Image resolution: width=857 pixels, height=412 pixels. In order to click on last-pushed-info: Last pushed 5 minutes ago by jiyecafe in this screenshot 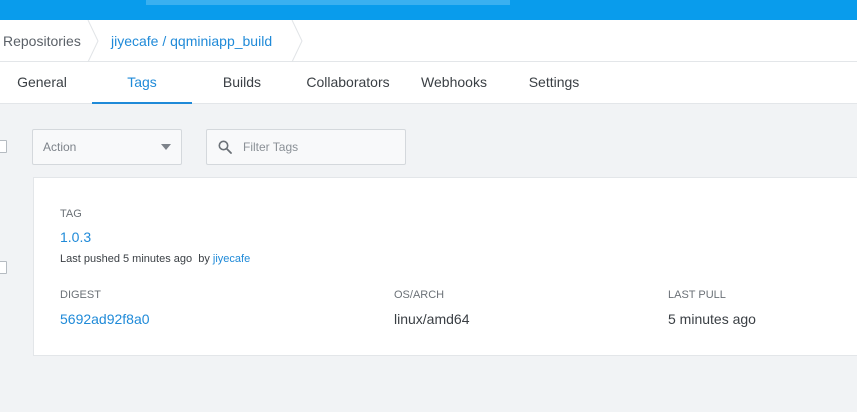, I will do `click(155, 259)`.